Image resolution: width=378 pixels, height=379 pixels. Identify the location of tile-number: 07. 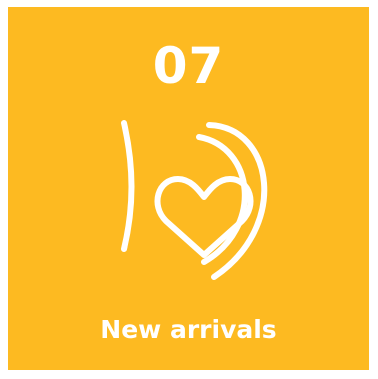
(188, 66).